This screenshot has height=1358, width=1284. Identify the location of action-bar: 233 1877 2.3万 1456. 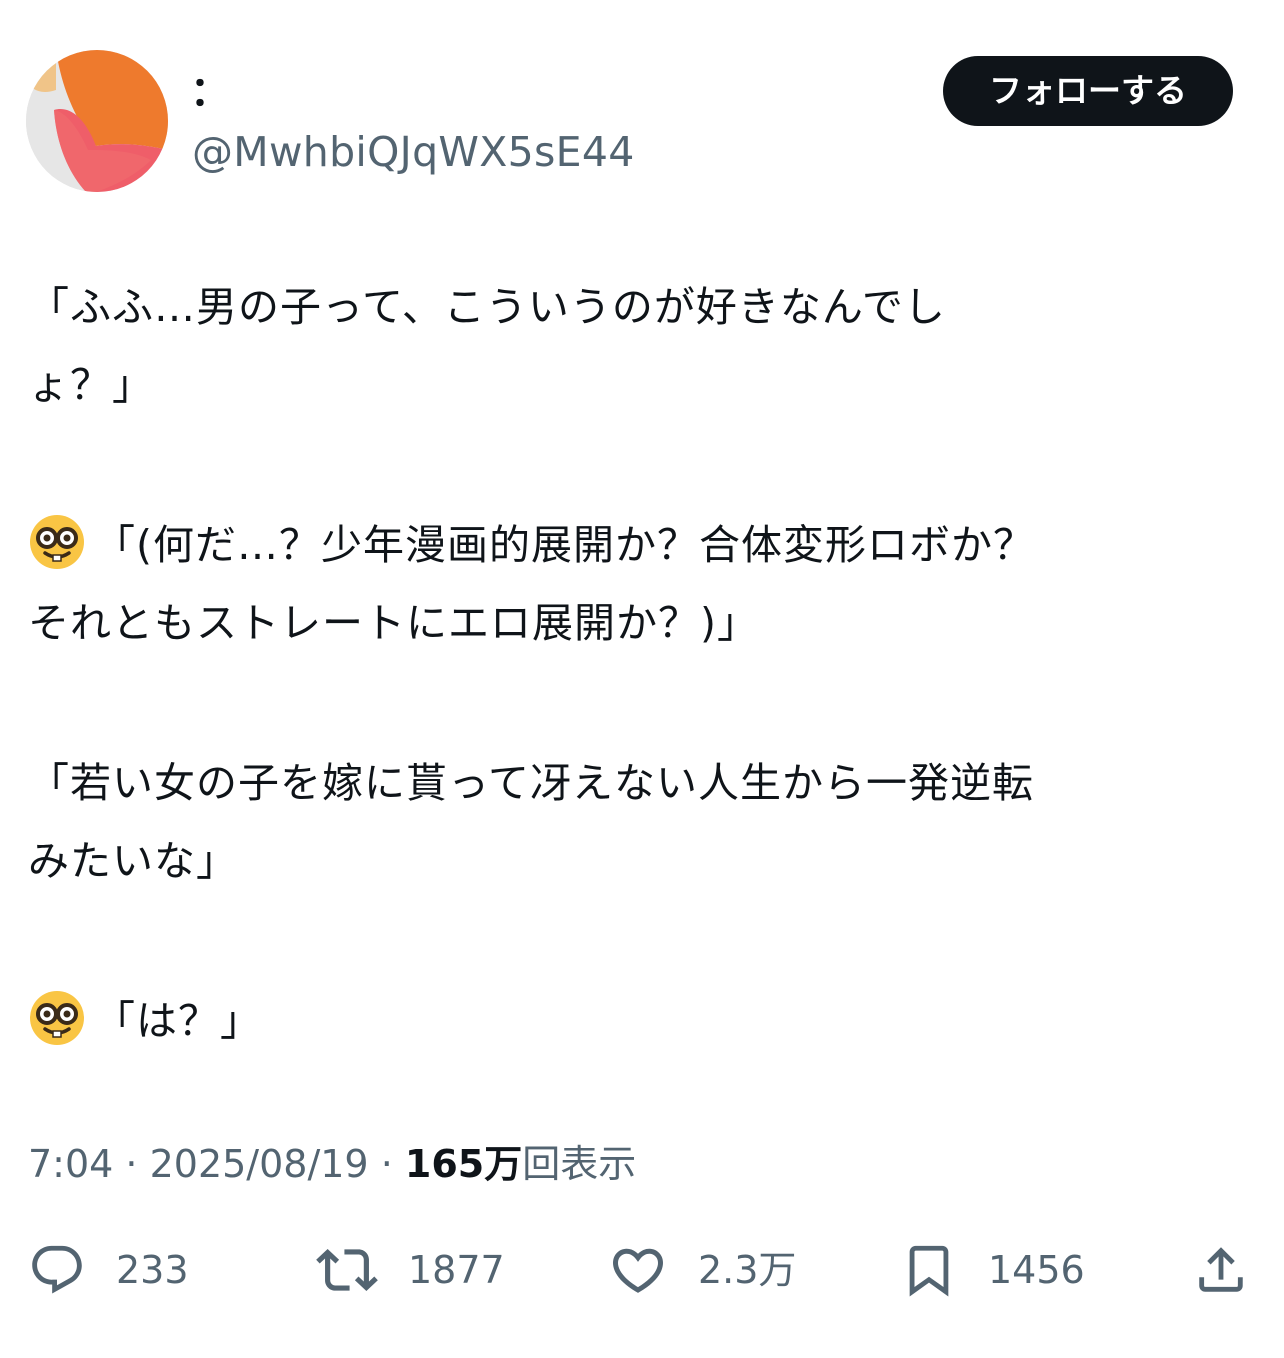
(642, 1270).